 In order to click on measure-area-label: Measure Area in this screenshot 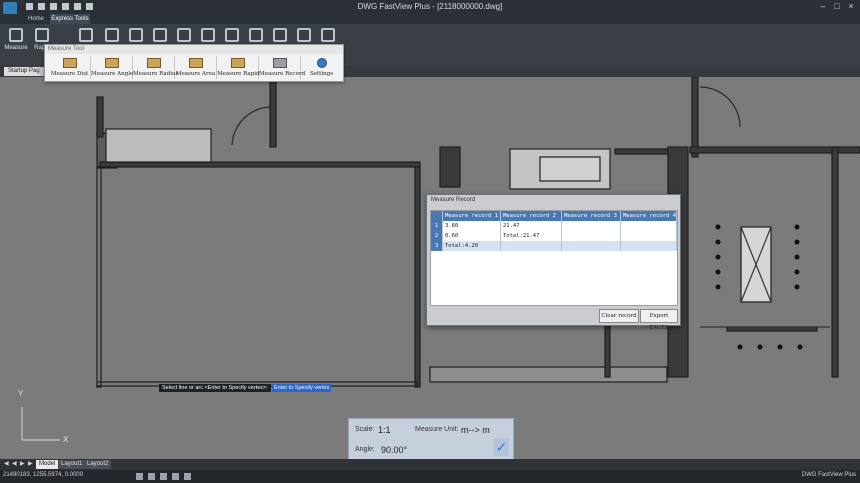, I will do `click(195, 74)`.